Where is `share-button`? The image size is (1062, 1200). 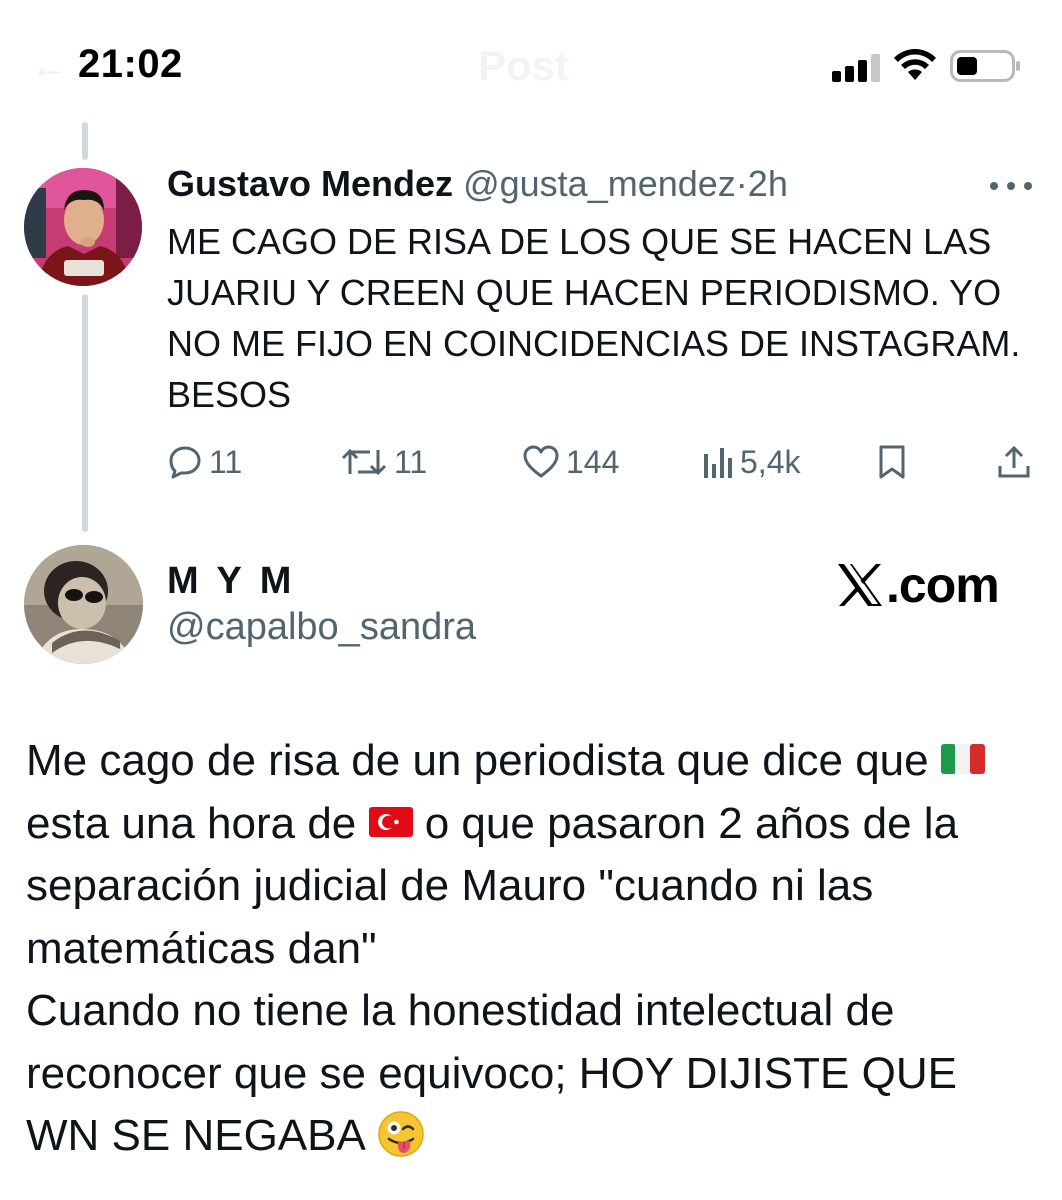 share-button is located at coordinates (1014, 462).